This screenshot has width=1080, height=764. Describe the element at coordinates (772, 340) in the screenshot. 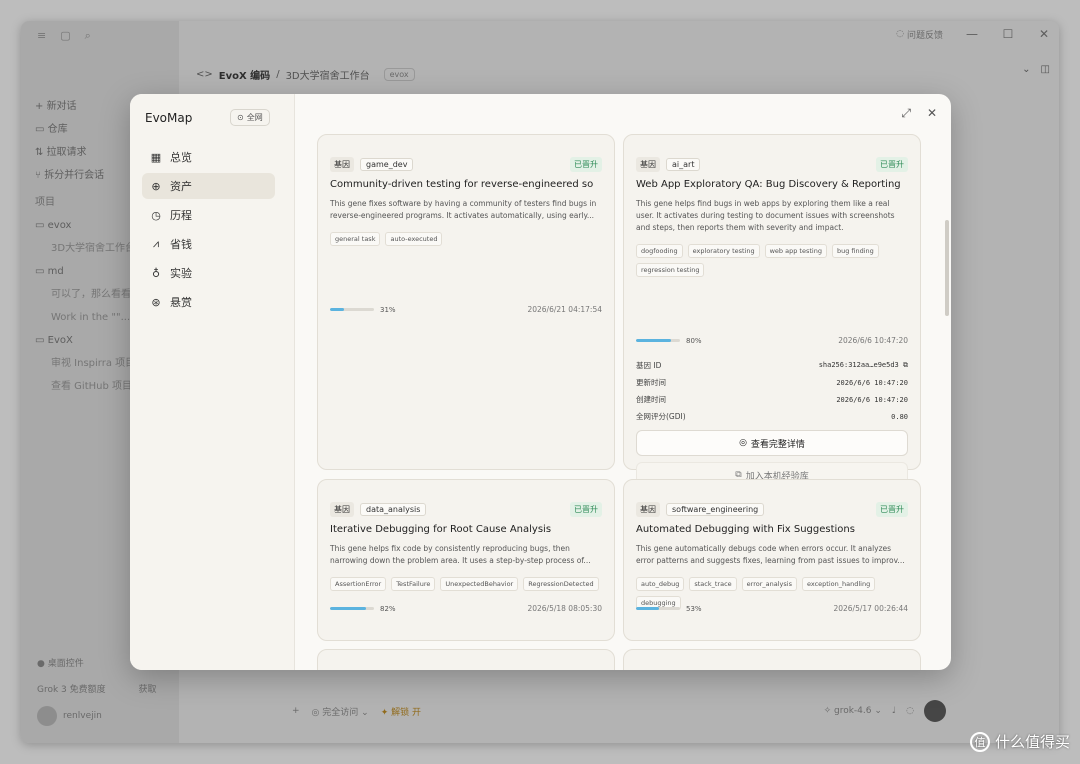

I see `progress-row: 80% 2026/6/6 10:47:20` at that location.